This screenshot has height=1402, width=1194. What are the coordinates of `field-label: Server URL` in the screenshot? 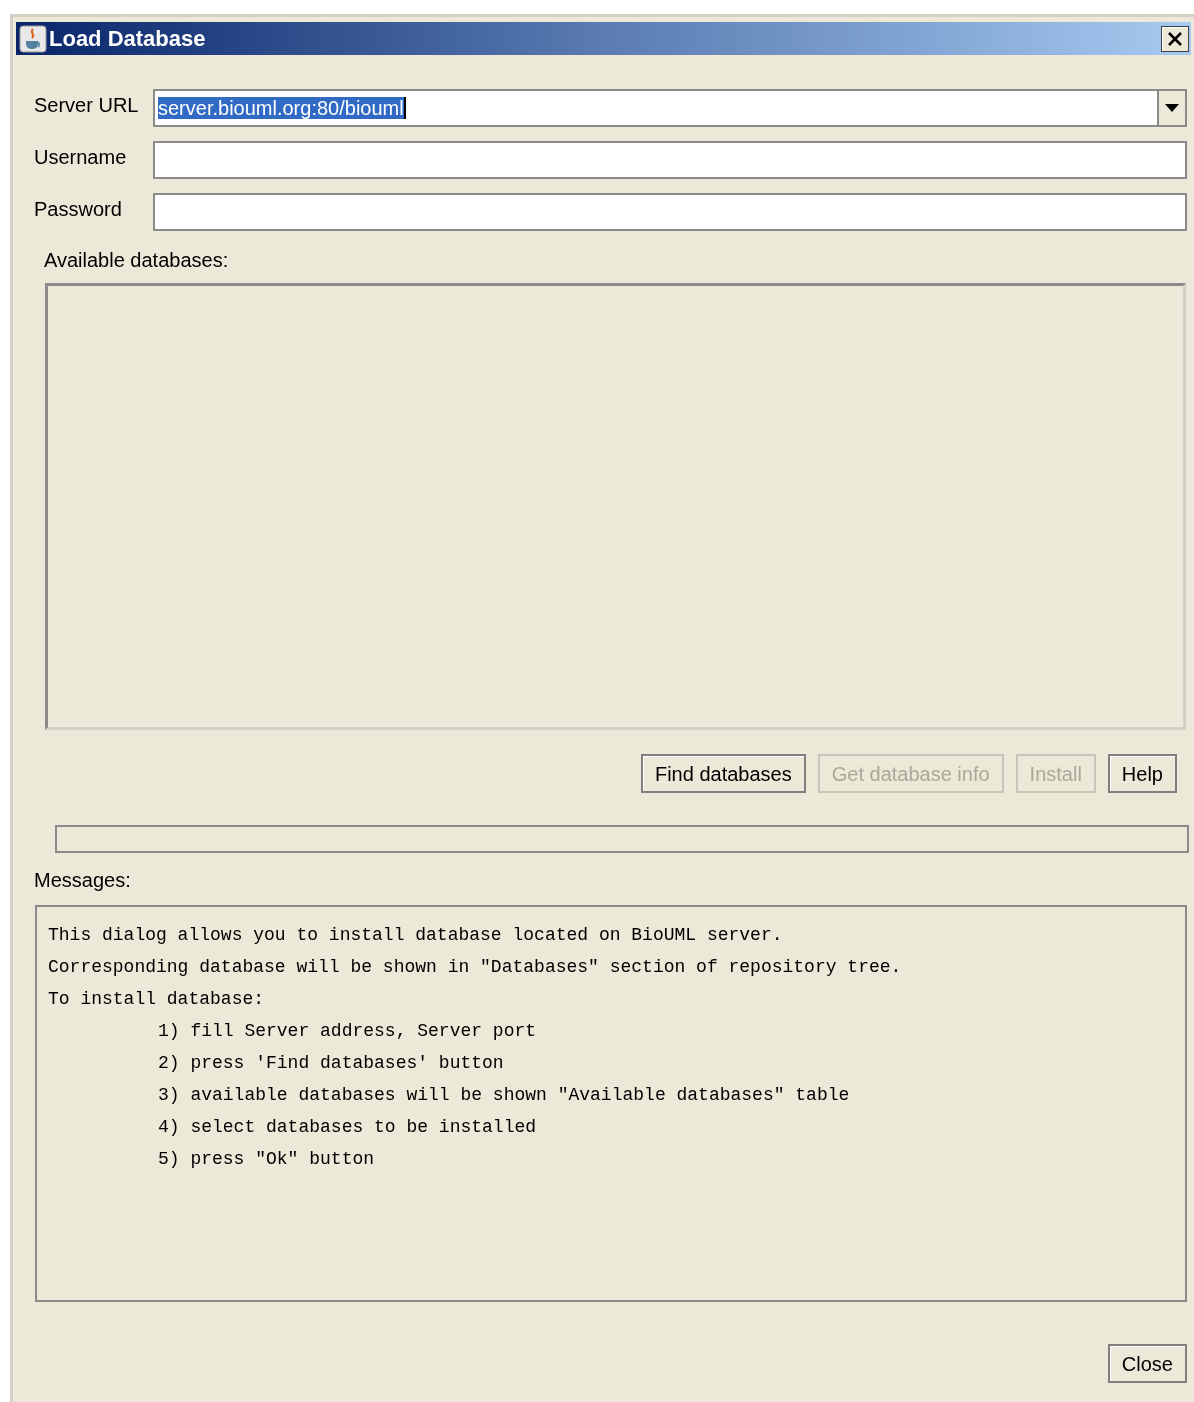 It's located at (87, 105).